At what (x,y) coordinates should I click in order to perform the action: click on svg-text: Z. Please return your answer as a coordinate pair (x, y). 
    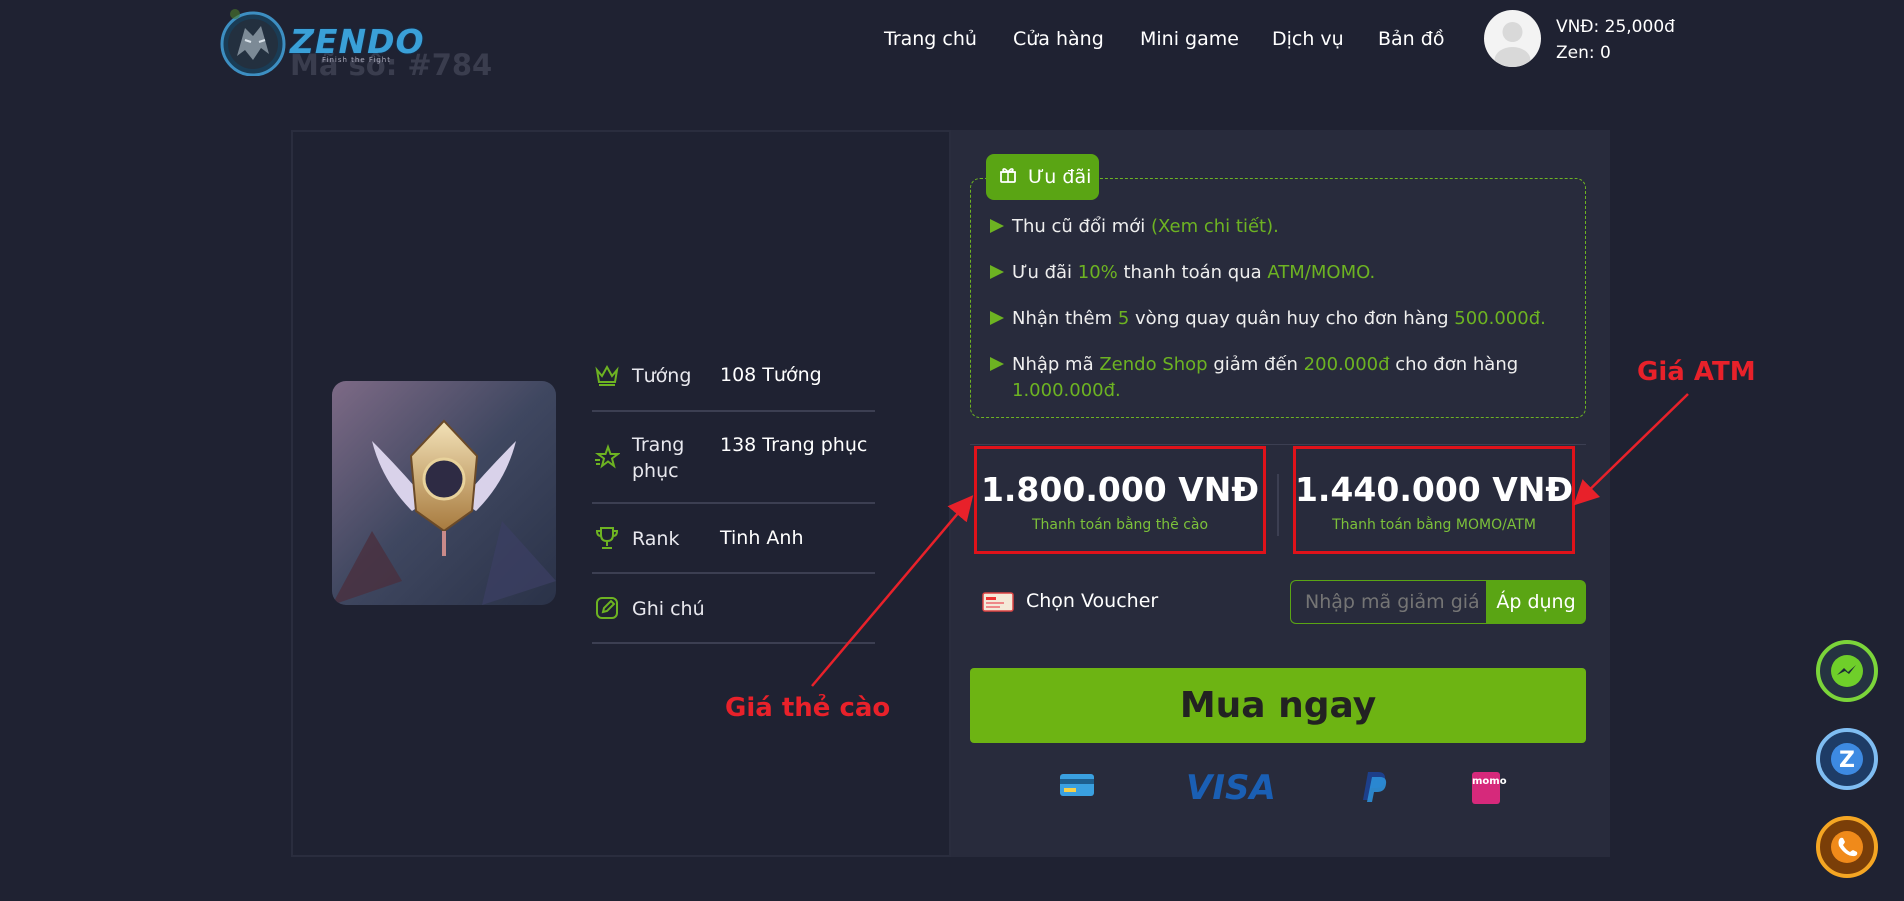
    Looking at the image, I should click on (1847, 760).